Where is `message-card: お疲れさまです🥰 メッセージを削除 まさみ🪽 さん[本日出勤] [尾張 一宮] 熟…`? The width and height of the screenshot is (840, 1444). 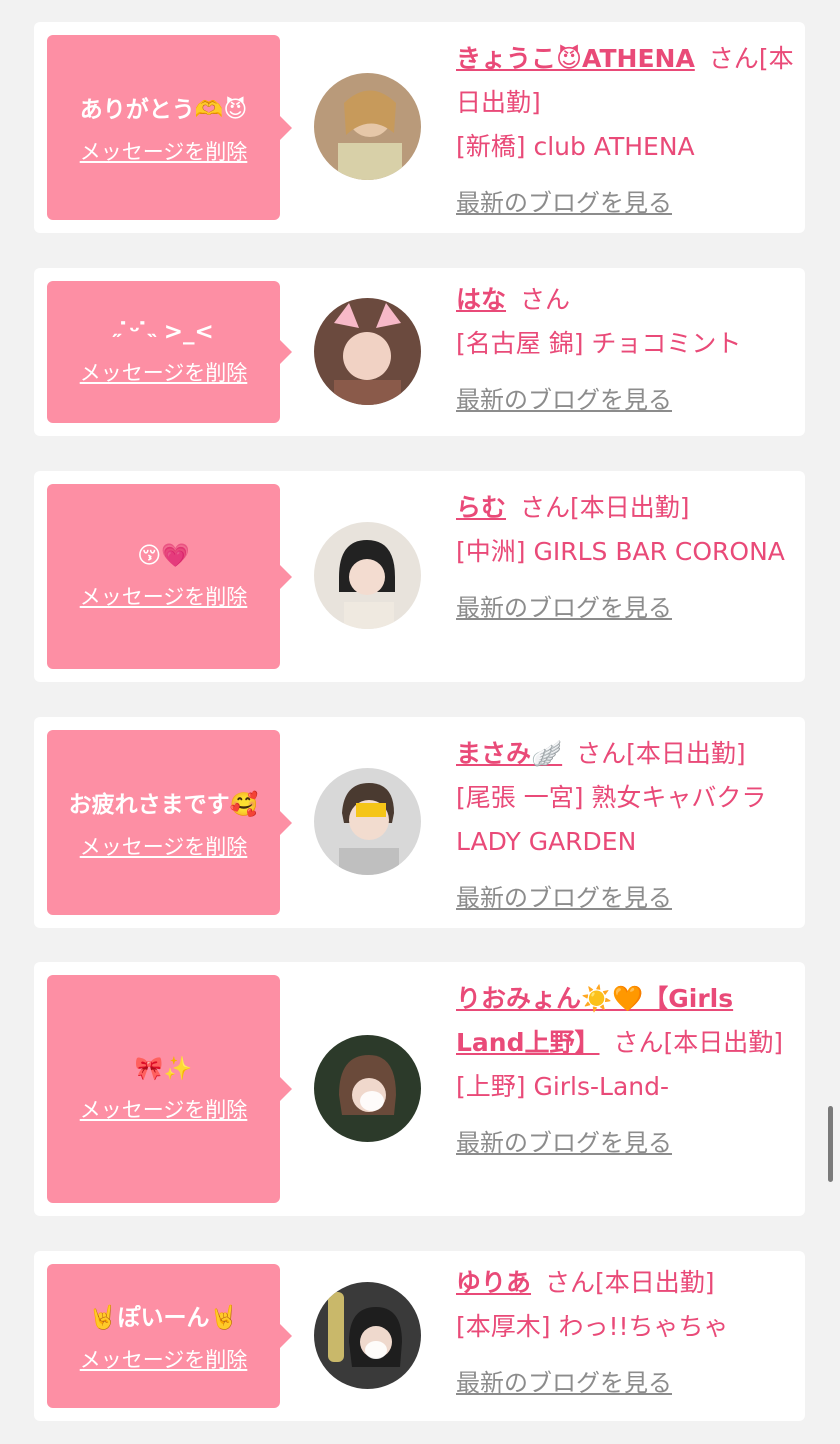 message-card: お疲れさまです🥰 メッセージを削除 まさみ🪽 さん[本日出勤] [尾張 一宮] 熟… is located at coordinates (419, 822).